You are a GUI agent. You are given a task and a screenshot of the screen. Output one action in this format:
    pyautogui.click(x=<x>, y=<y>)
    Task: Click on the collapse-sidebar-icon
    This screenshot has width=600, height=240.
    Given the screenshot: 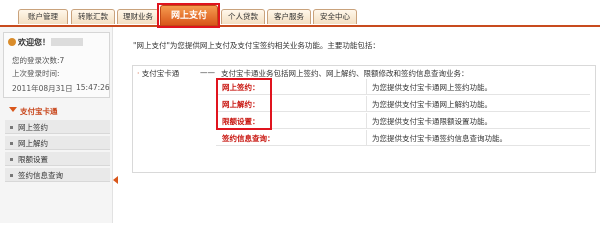 What is the action you would take?
    pyautogui.click(x=115, y=180)
    